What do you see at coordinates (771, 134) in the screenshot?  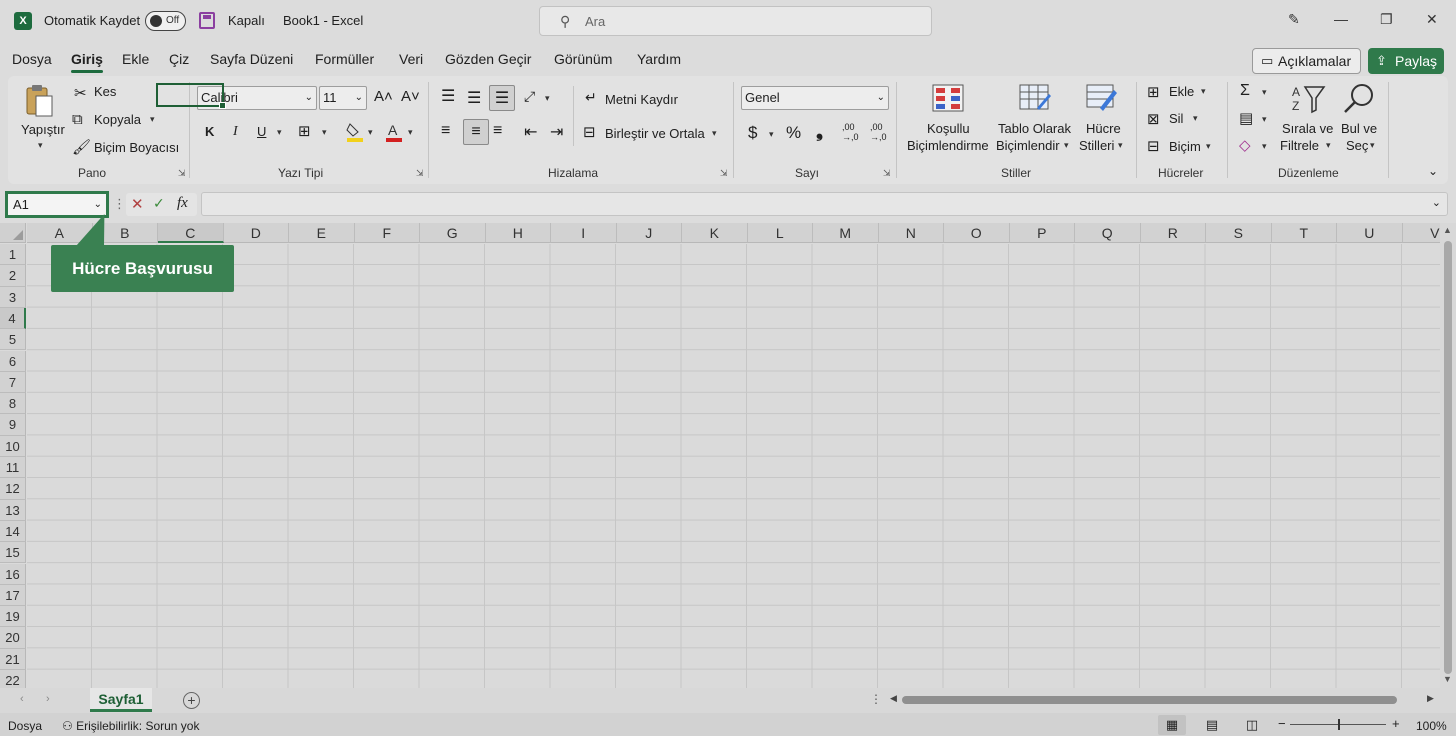 I see `currency-chevron-down-icon: ▾` at bounding box center [771, 134].